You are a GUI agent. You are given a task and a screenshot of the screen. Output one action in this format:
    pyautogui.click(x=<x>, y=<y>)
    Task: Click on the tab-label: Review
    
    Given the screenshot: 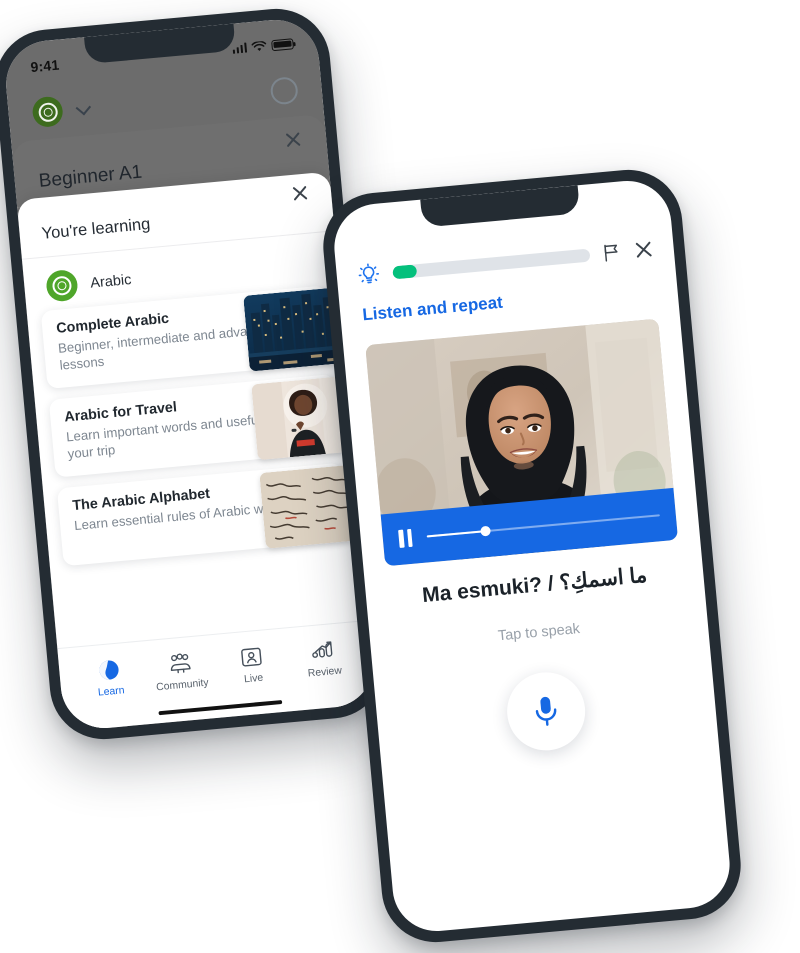 What is the action you would take?
    pyautogui.click(x=325, y=672)
    